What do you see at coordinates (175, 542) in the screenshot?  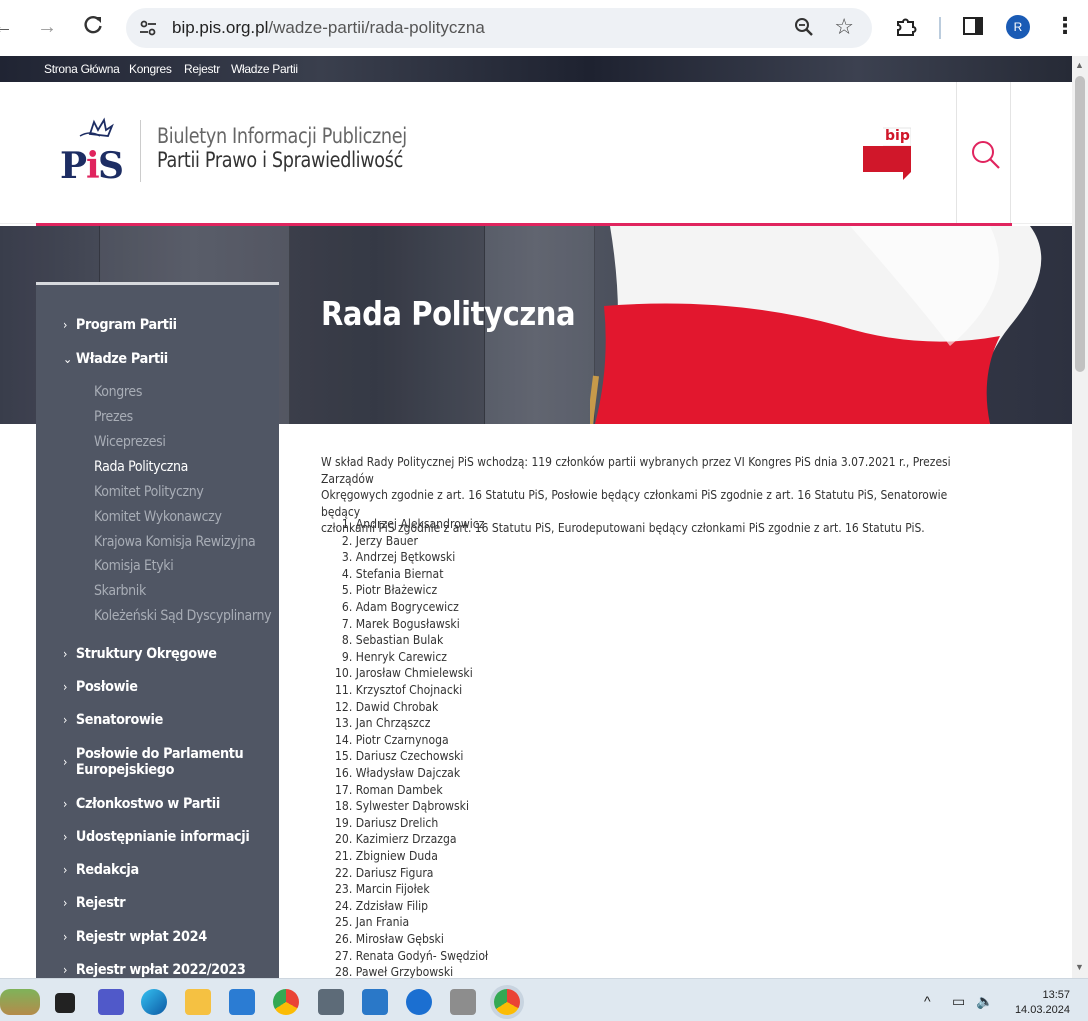 I see `subitem-krajowa-komisja-rewizyjna: Krajowa Komisja Rewizyjna` at bounding box center [175, 542].